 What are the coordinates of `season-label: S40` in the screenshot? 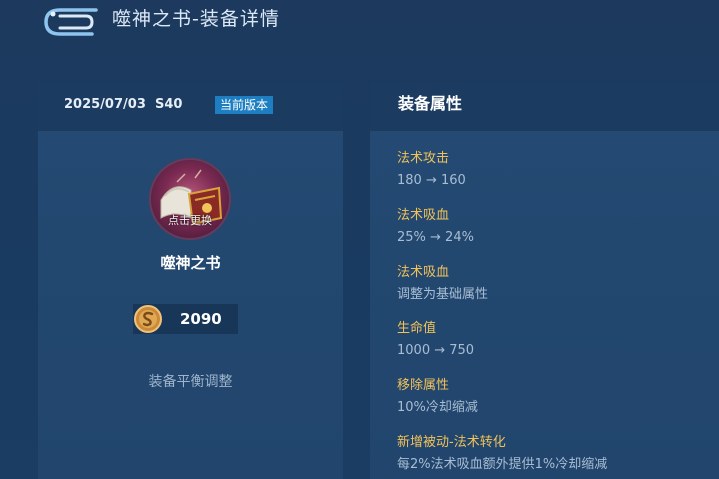 It's located at (169, 104).